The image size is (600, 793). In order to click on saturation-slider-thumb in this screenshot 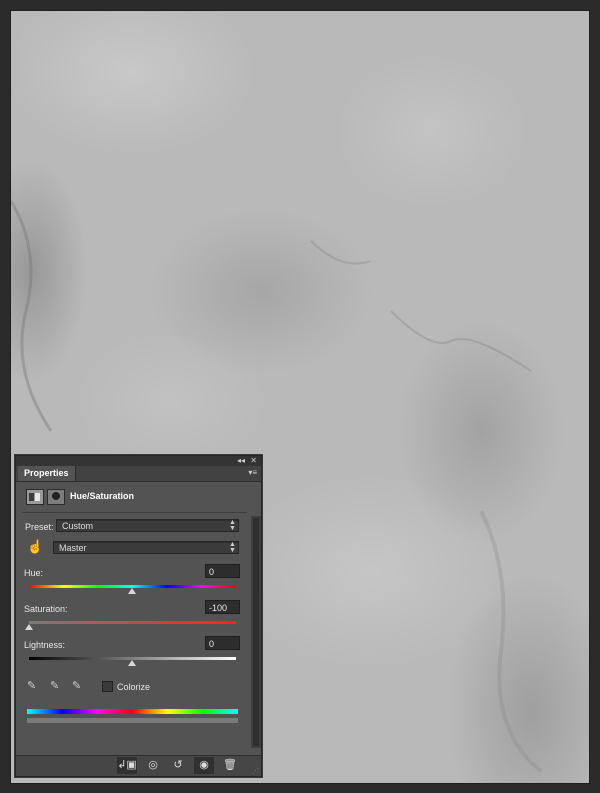, I will do `click(29, 627)`.